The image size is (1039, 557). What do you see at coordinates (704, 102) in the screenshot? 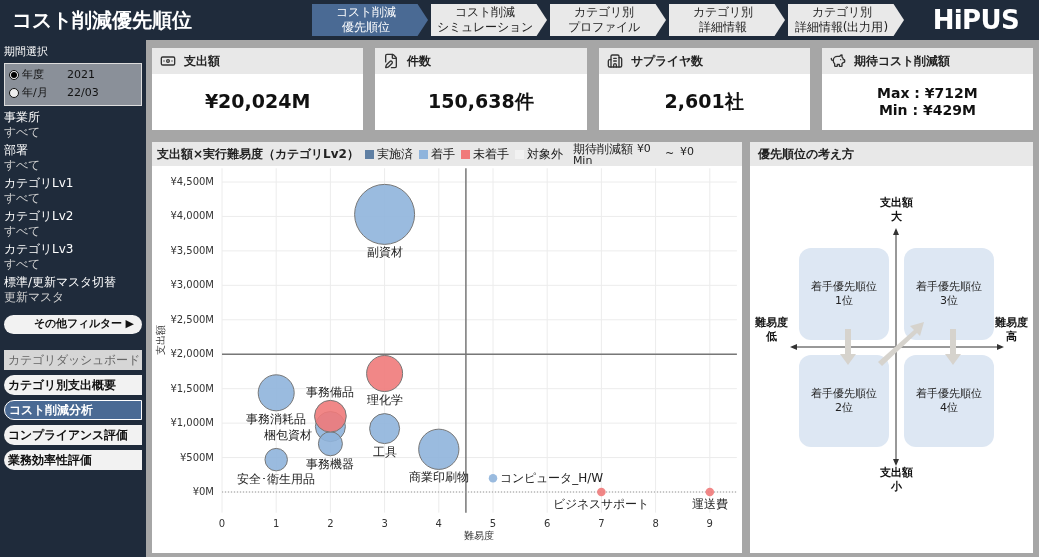
I see `kpi-value: 2,601社` at bounding box center [704, 102].